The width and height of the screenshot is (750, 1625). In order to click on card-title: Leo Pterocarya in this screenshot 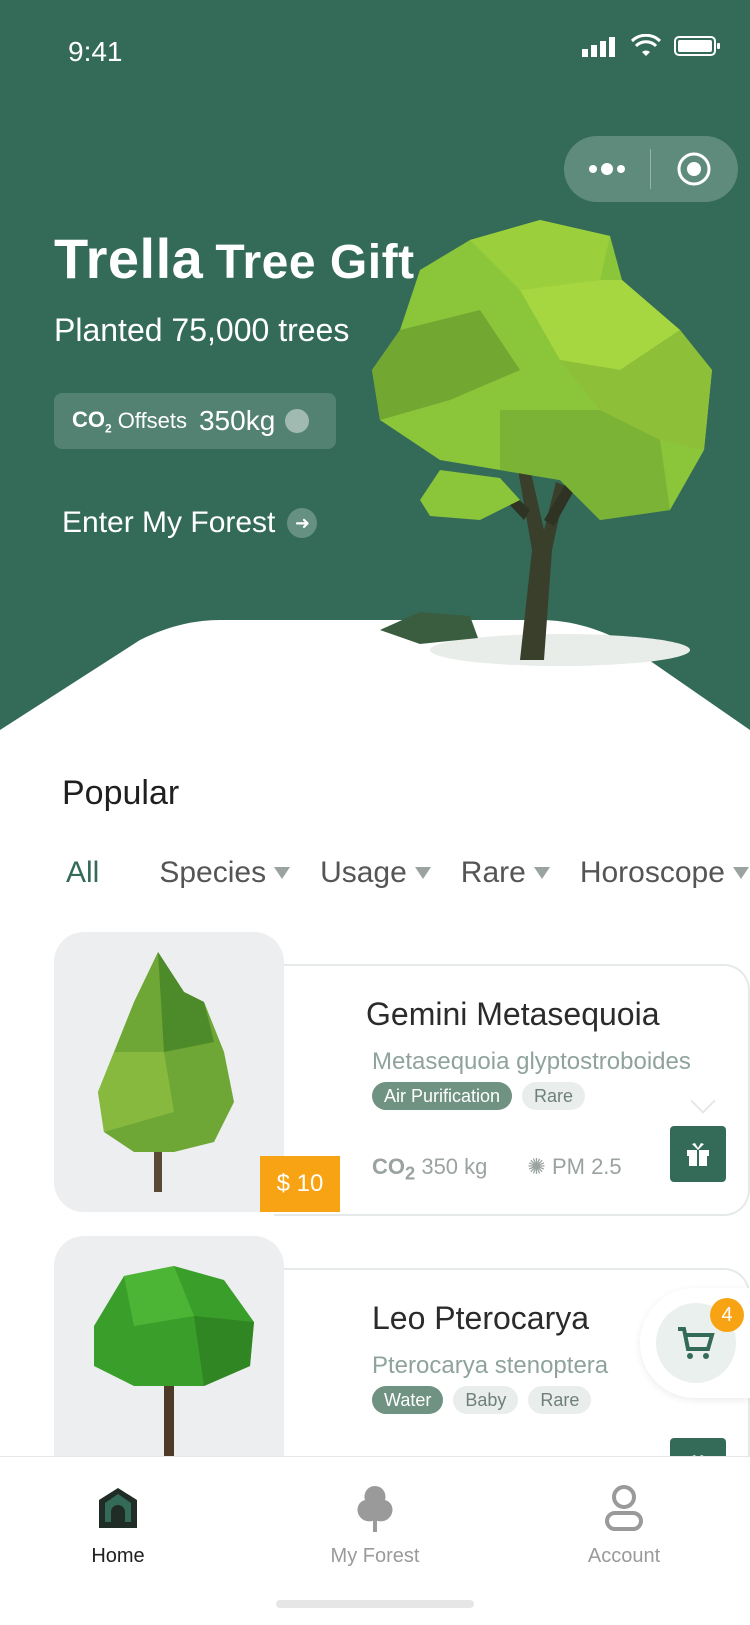, I will do `click(481, 1318)`.